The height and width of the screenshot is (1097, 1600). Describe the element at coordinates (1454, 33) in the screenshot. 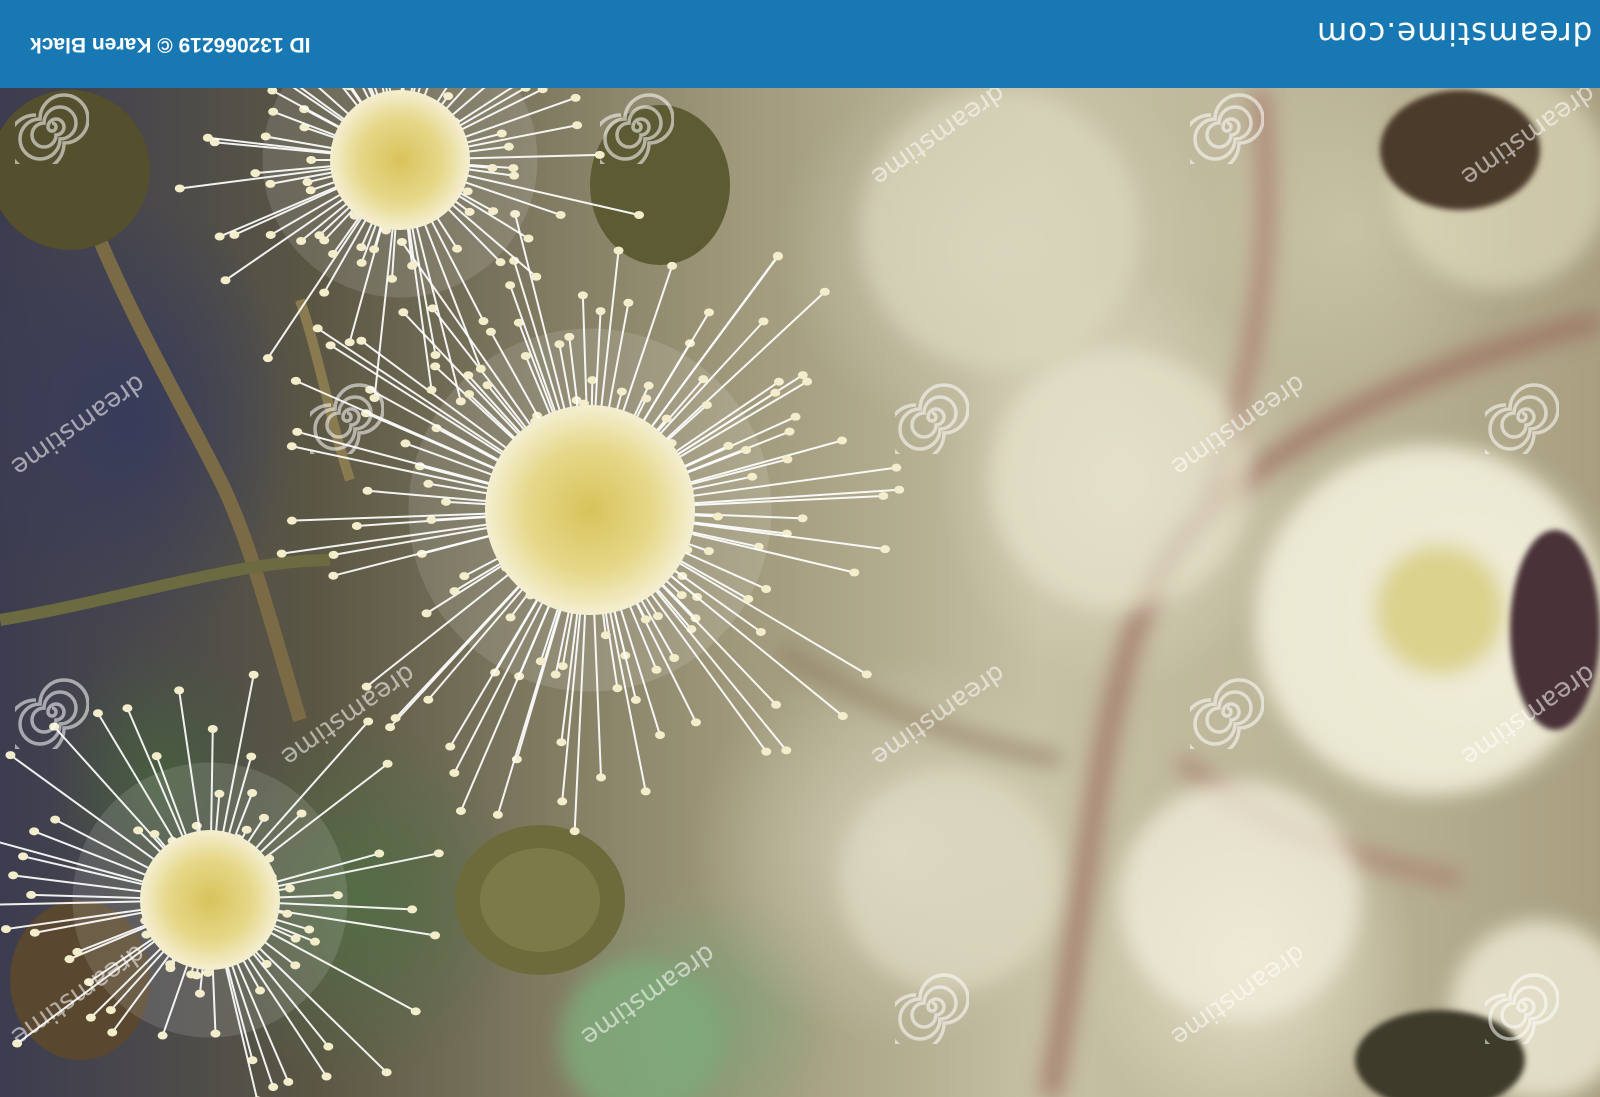

I see `brand-logo: dreamstime.com` at that location.